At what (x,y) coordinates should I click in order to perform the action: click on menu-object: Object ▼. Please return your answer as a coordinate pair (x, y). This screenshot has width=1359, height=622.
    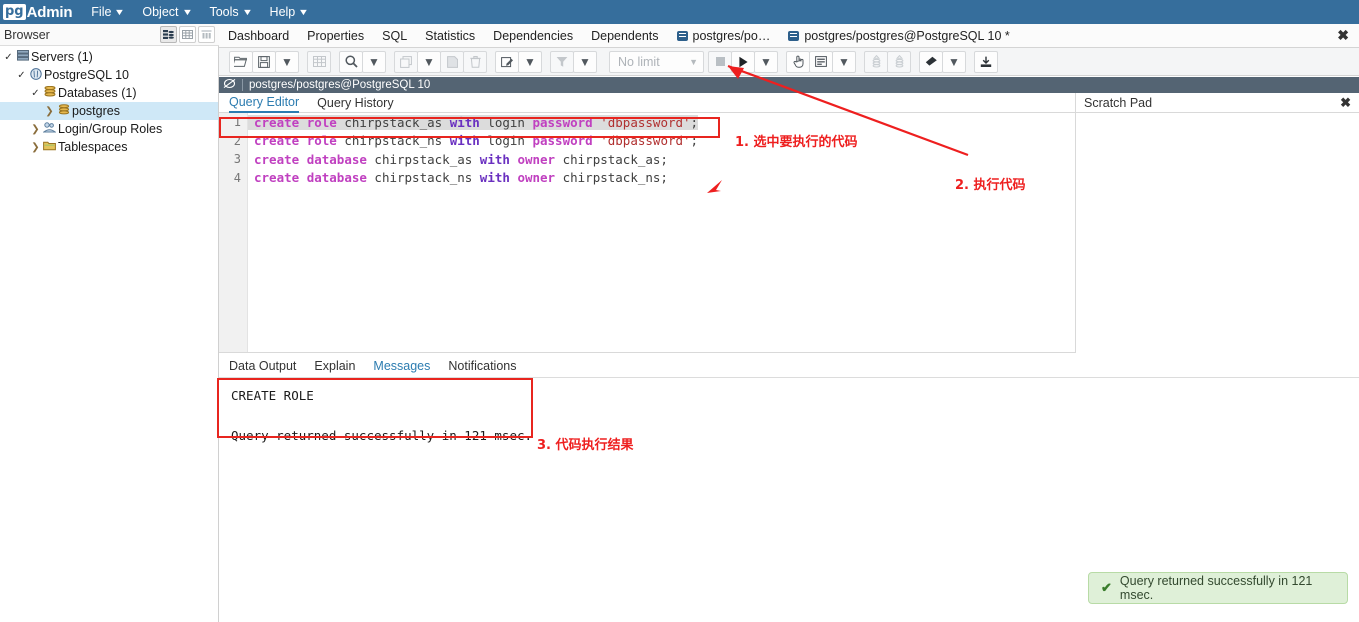
    Looking at the image, I should click on (166, 12).